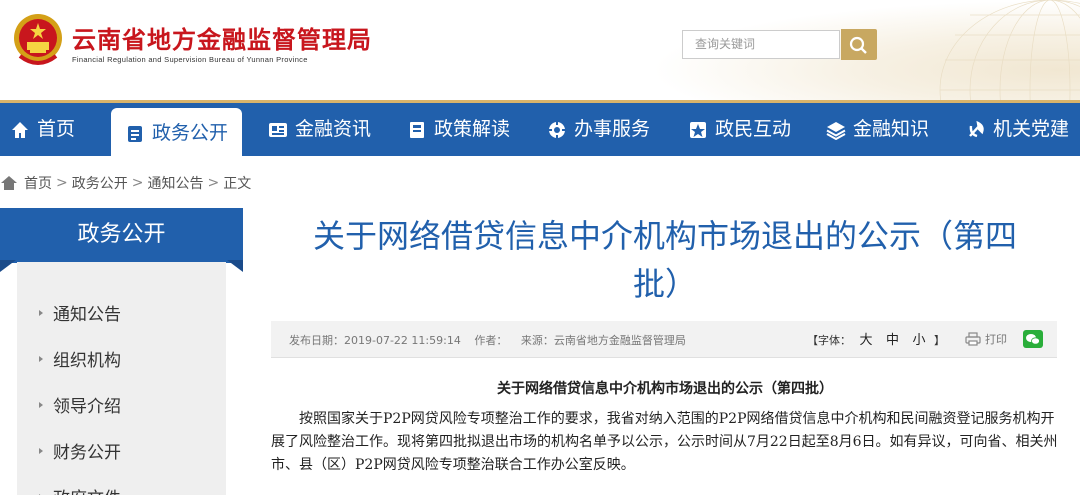 Image resolution: width=1080 pixels, height=495 pixels. What do you see at coordinates (135, 133) in the screenshot?
I see `document-icon` at bounding box center [135, 133].